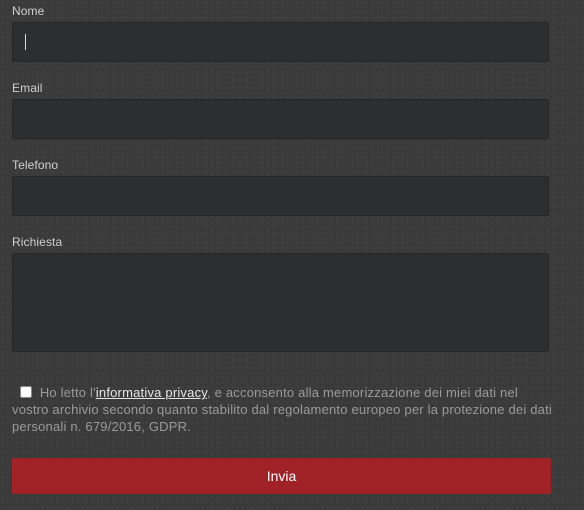 This screenshot has height=510, width=584. I want to click on nome-label: Nome, so click(28, 11).